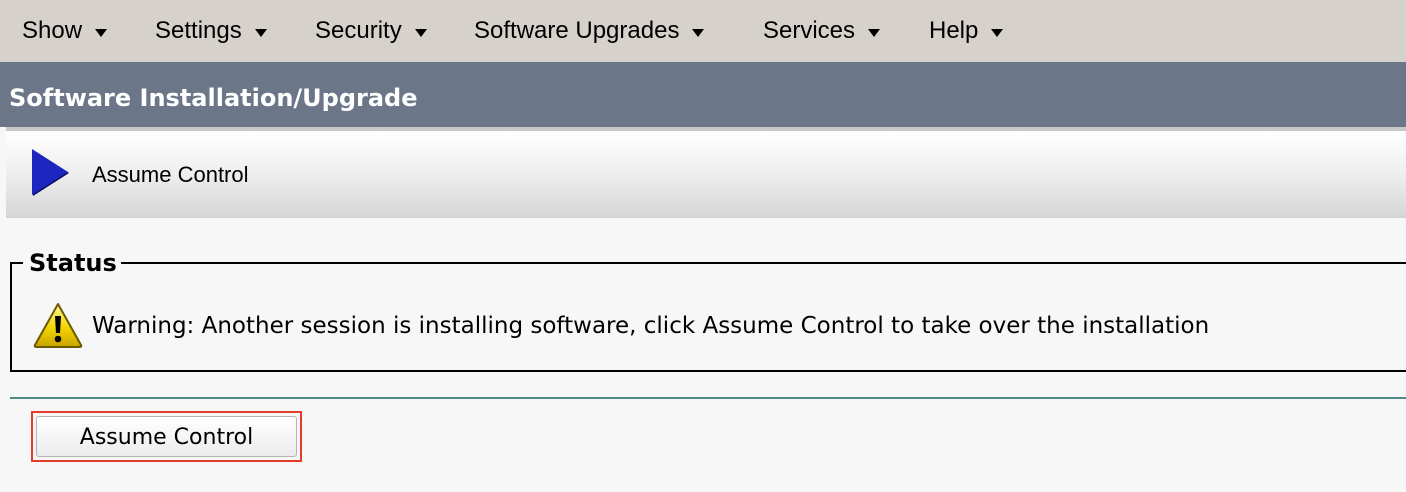 The image size is (1406, 492). I want to click on menu-help: Help, so click(966, 31).